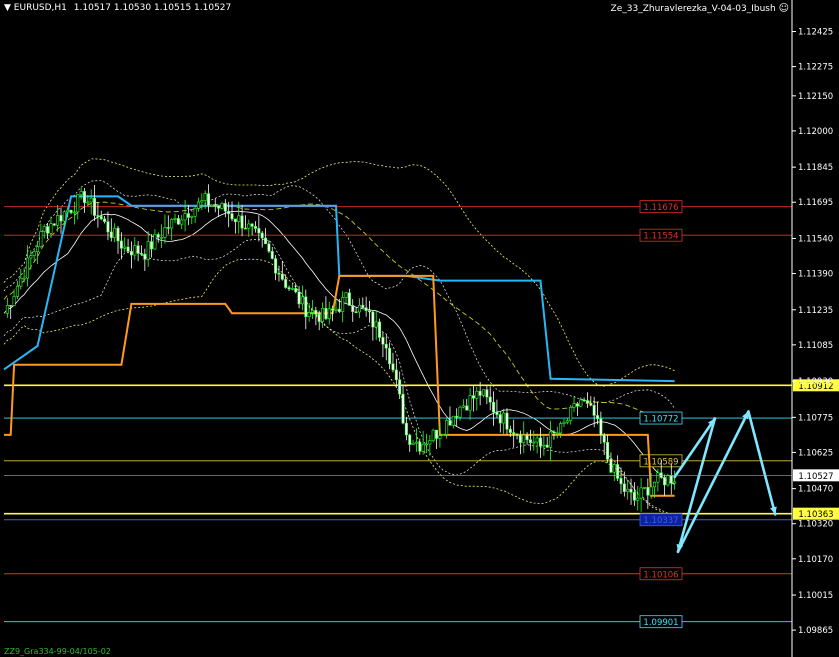  I want to click on current-price-label: 1.10527, so click(815, 477).